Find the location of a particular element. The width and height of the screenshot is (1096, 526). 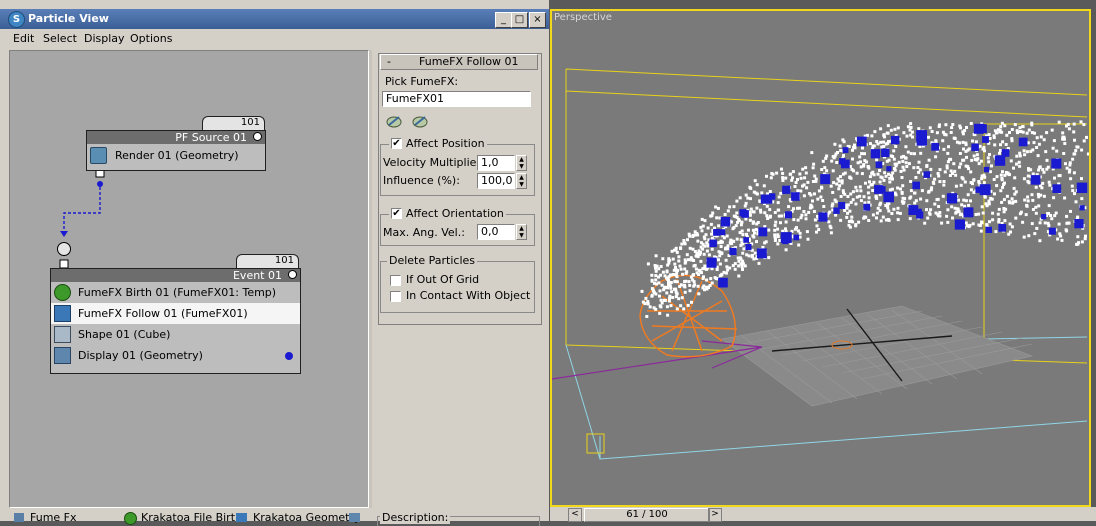

close-button: × is located at coordinates (537, 20).